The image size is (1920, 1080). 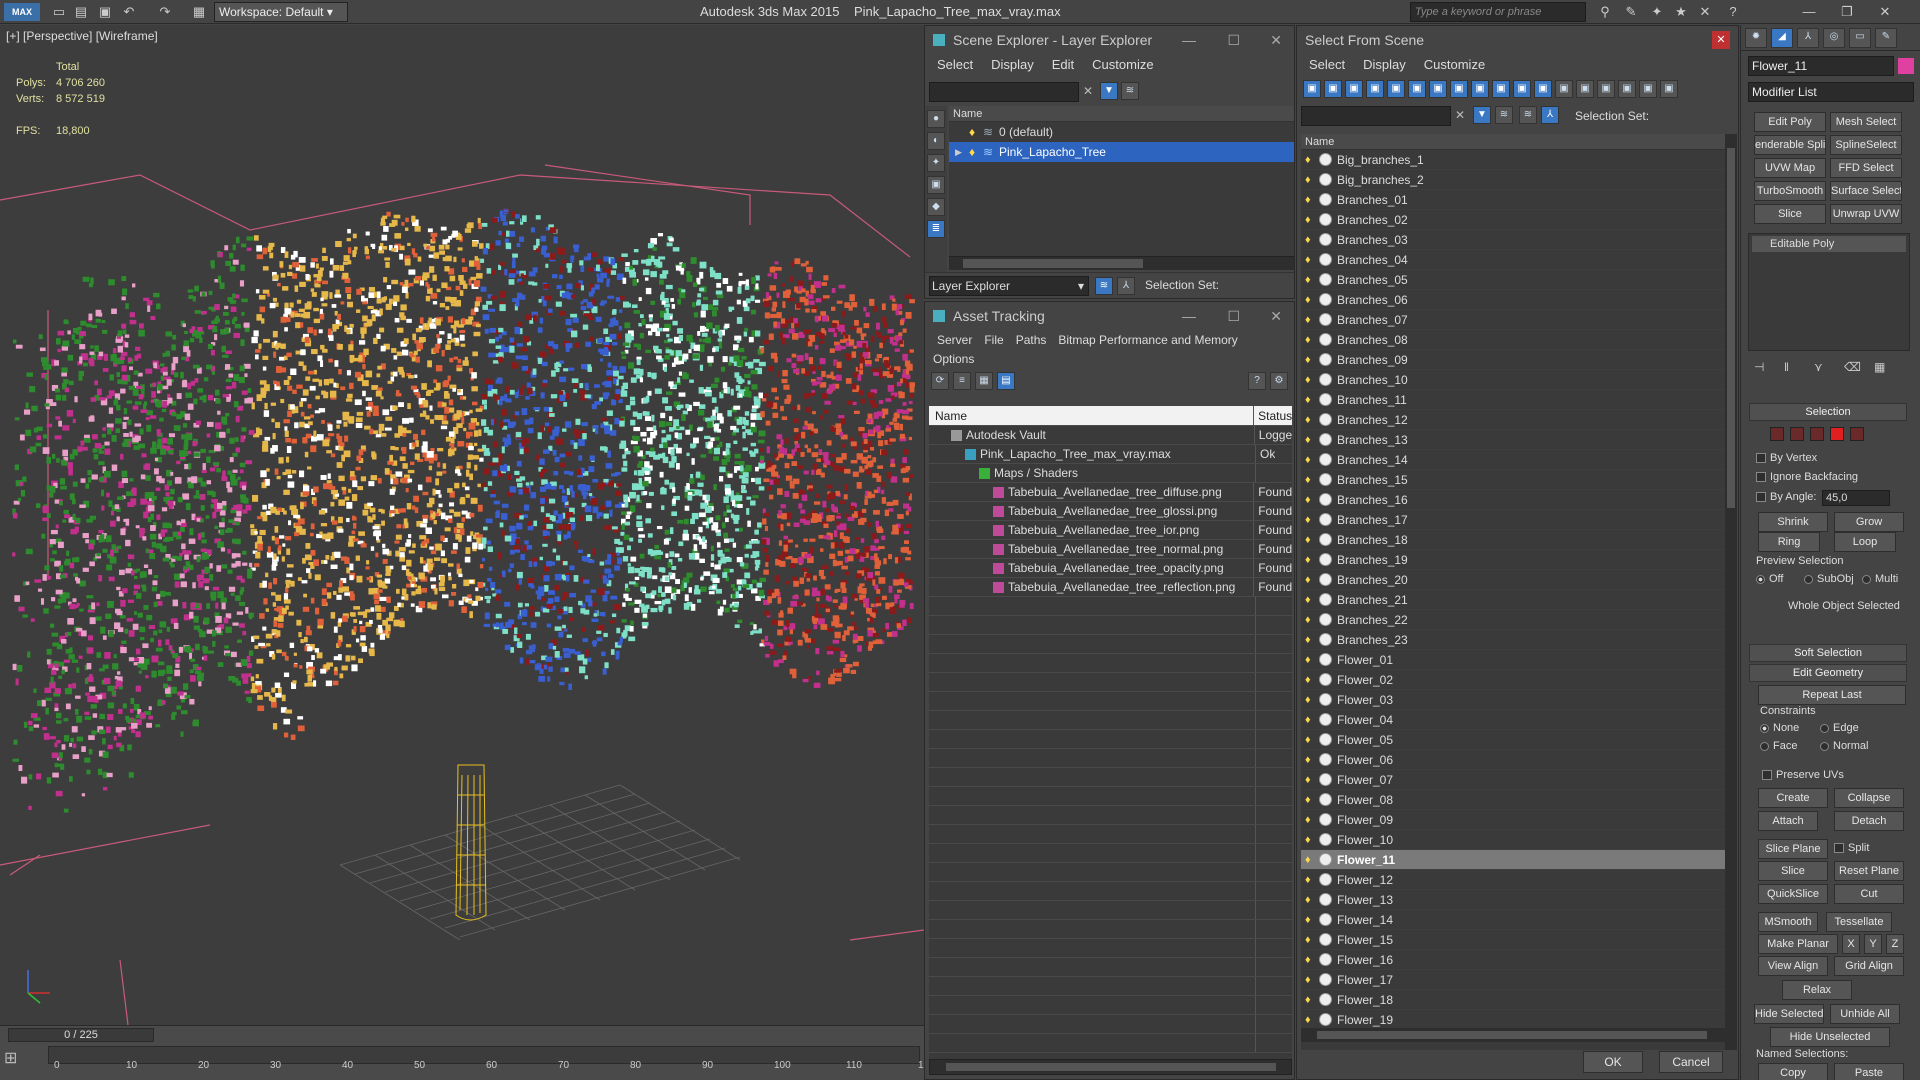 What do you see at coordinates (1606, 89) in the screenshot?
I see `display-invert-icon: ▣` at bounding box center [1606, 89].